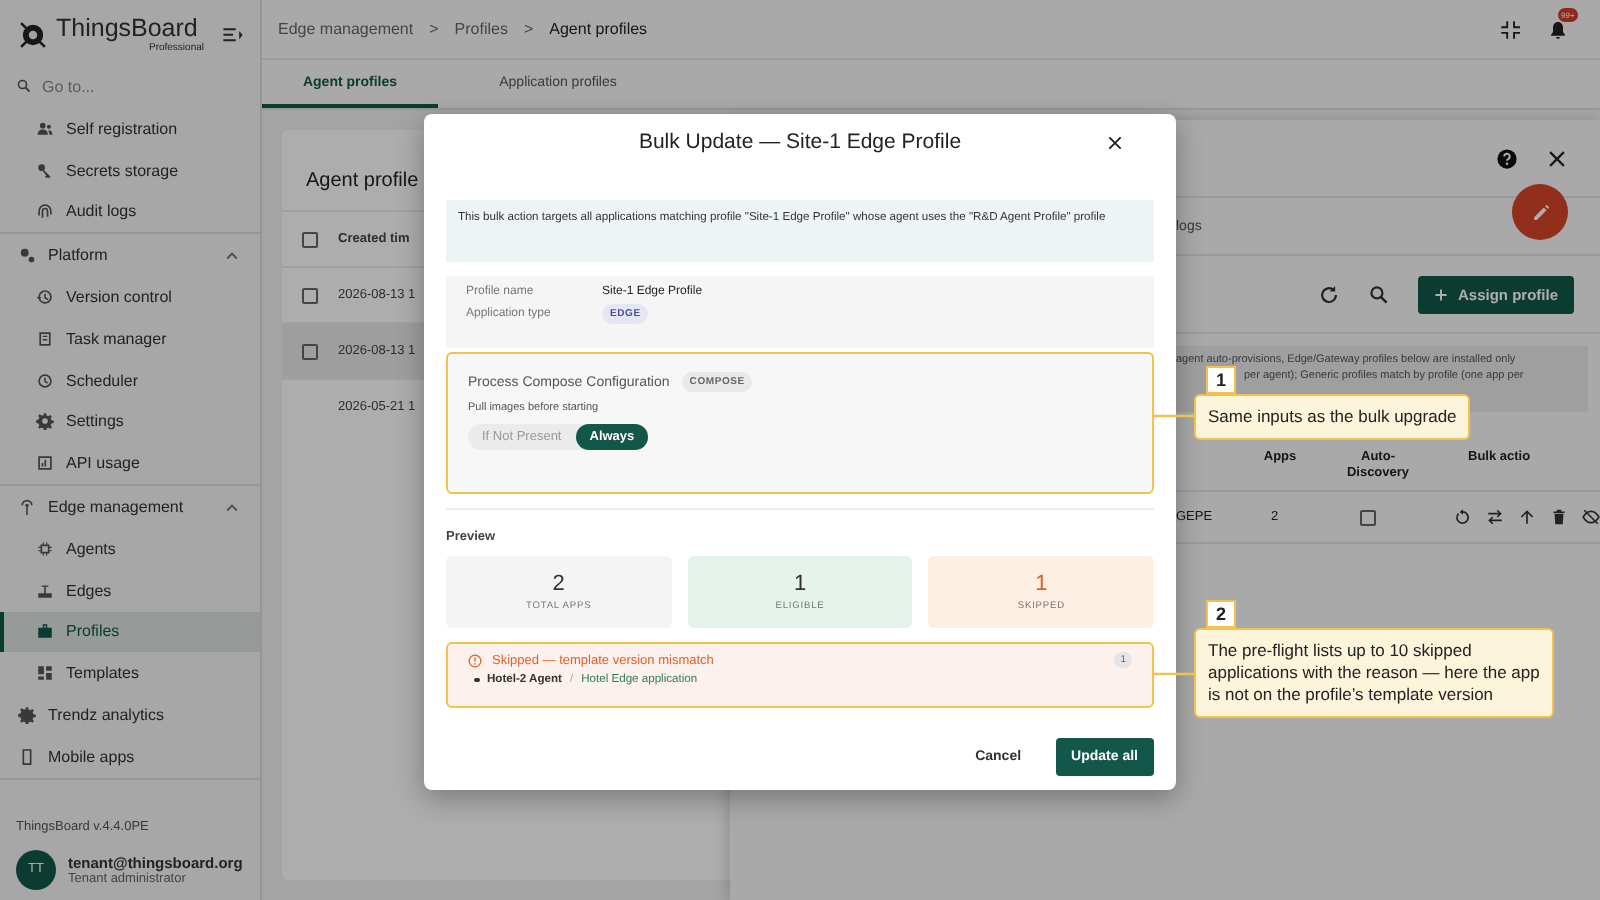 The height and width of the screenshot is (900, 1600). What do you see at coordinates (130, 548) in the screenshot?
I see `nav-item: Agents` at bounding box center [130, 548].